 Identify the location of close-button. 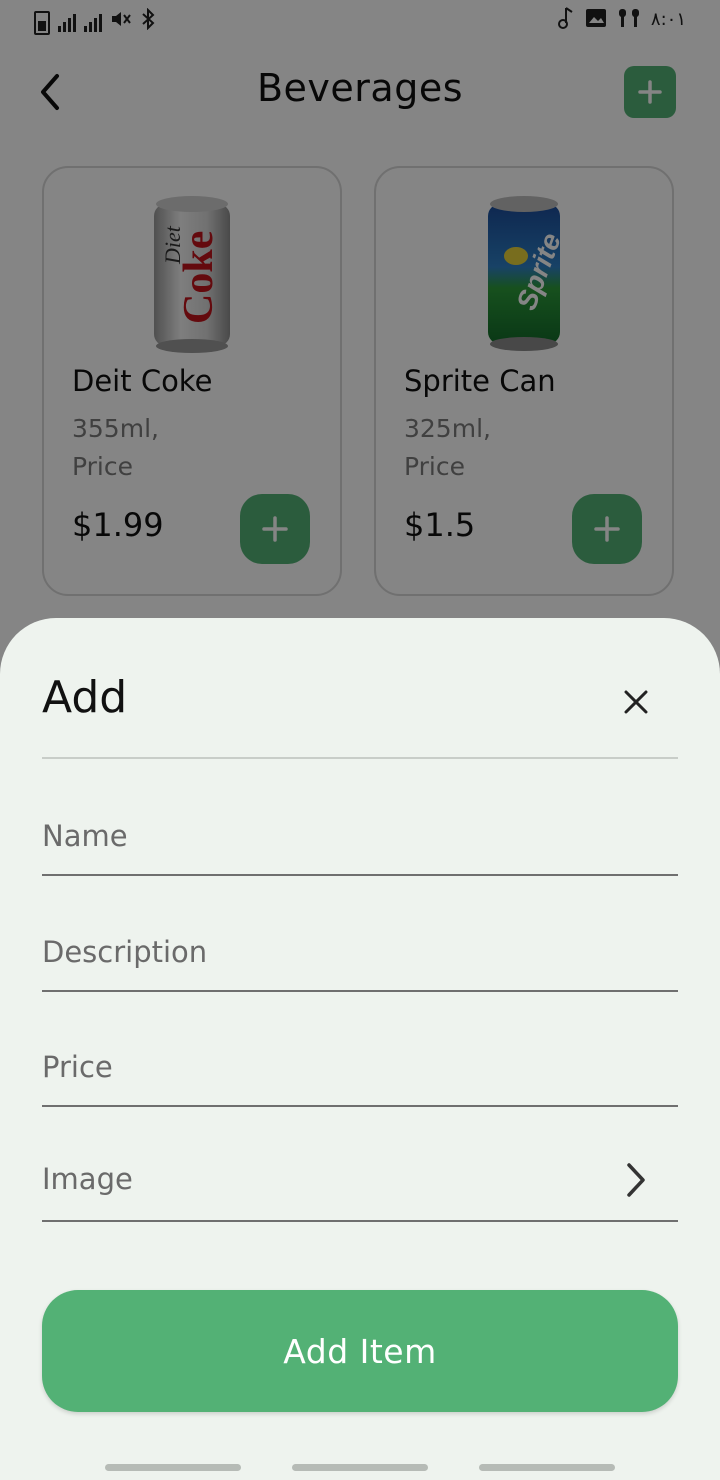
(636, 702).